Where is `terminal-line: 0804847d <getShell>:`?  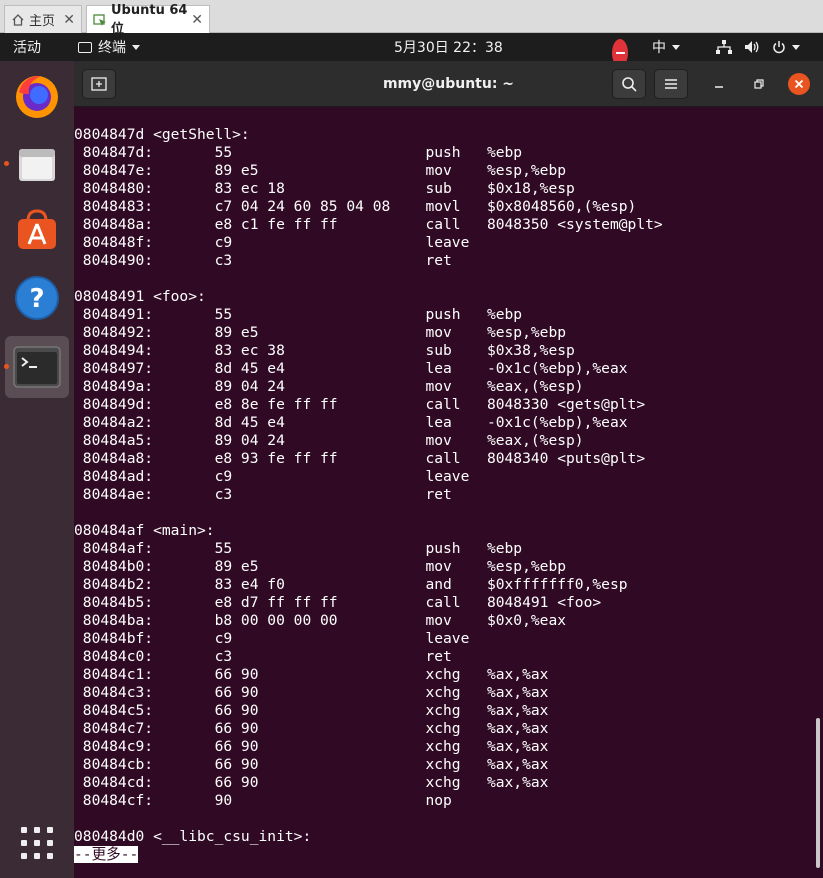
terminal-line: 0804847d <getShell>: is located at coordinates (162, 134).